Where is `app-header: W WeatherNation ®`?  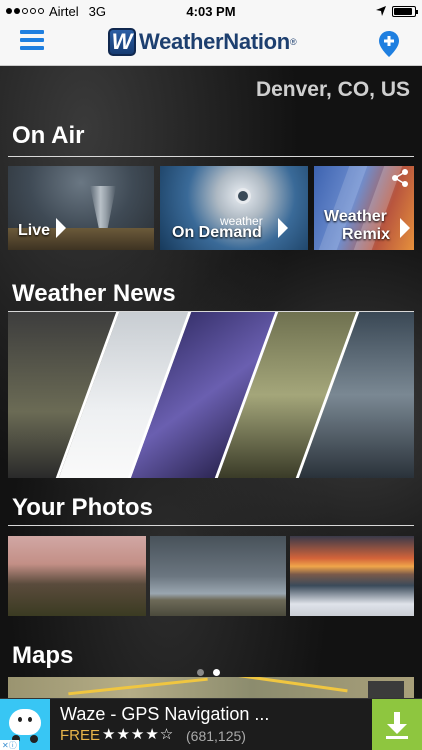
app-header: W WeatherNation ® is located at coordinates (211, 44).